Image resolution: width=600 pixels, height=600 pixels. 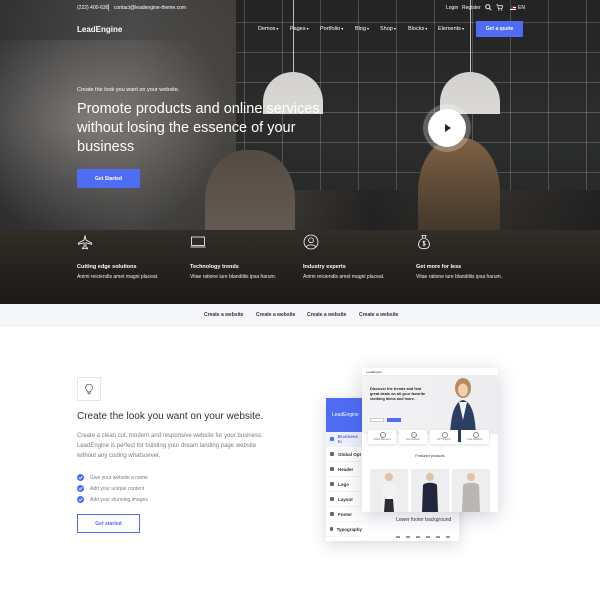 I want to click on preview-logo: LeadEngine, so click(x=374, y=372).